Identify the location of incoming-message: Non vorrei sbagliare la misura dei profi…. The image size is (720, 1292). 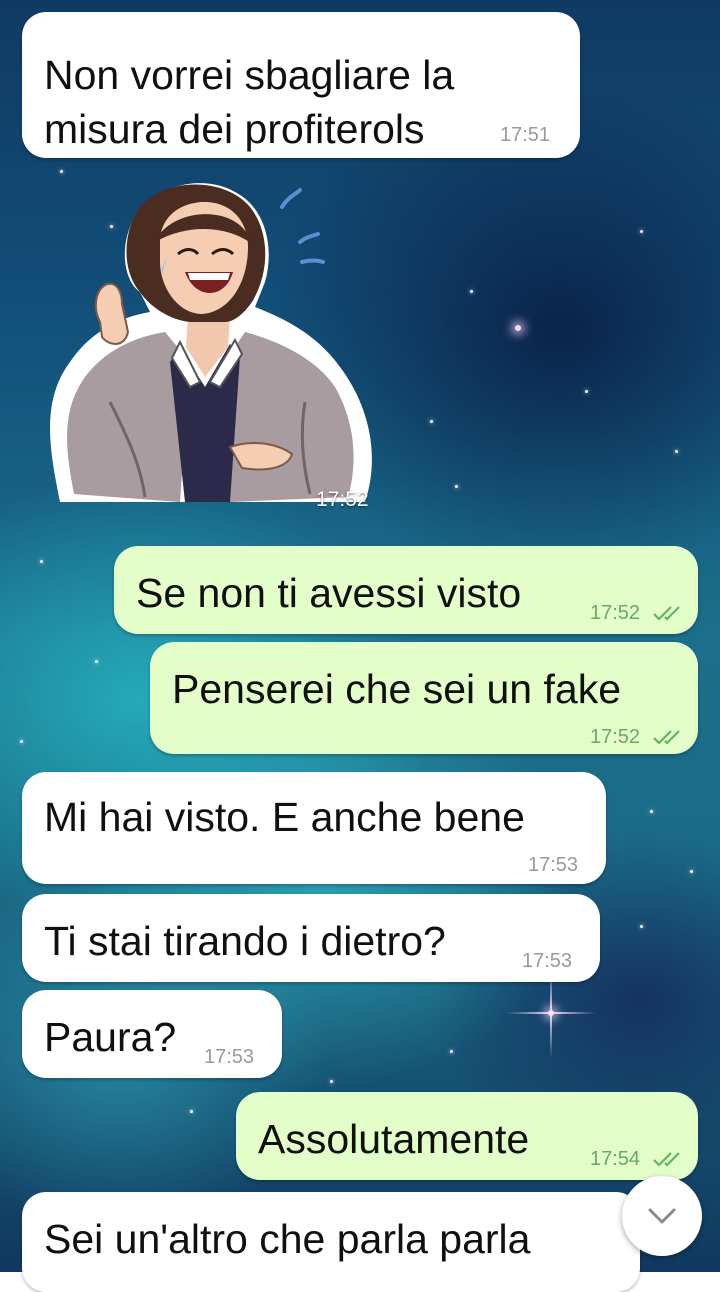
(301, 85).